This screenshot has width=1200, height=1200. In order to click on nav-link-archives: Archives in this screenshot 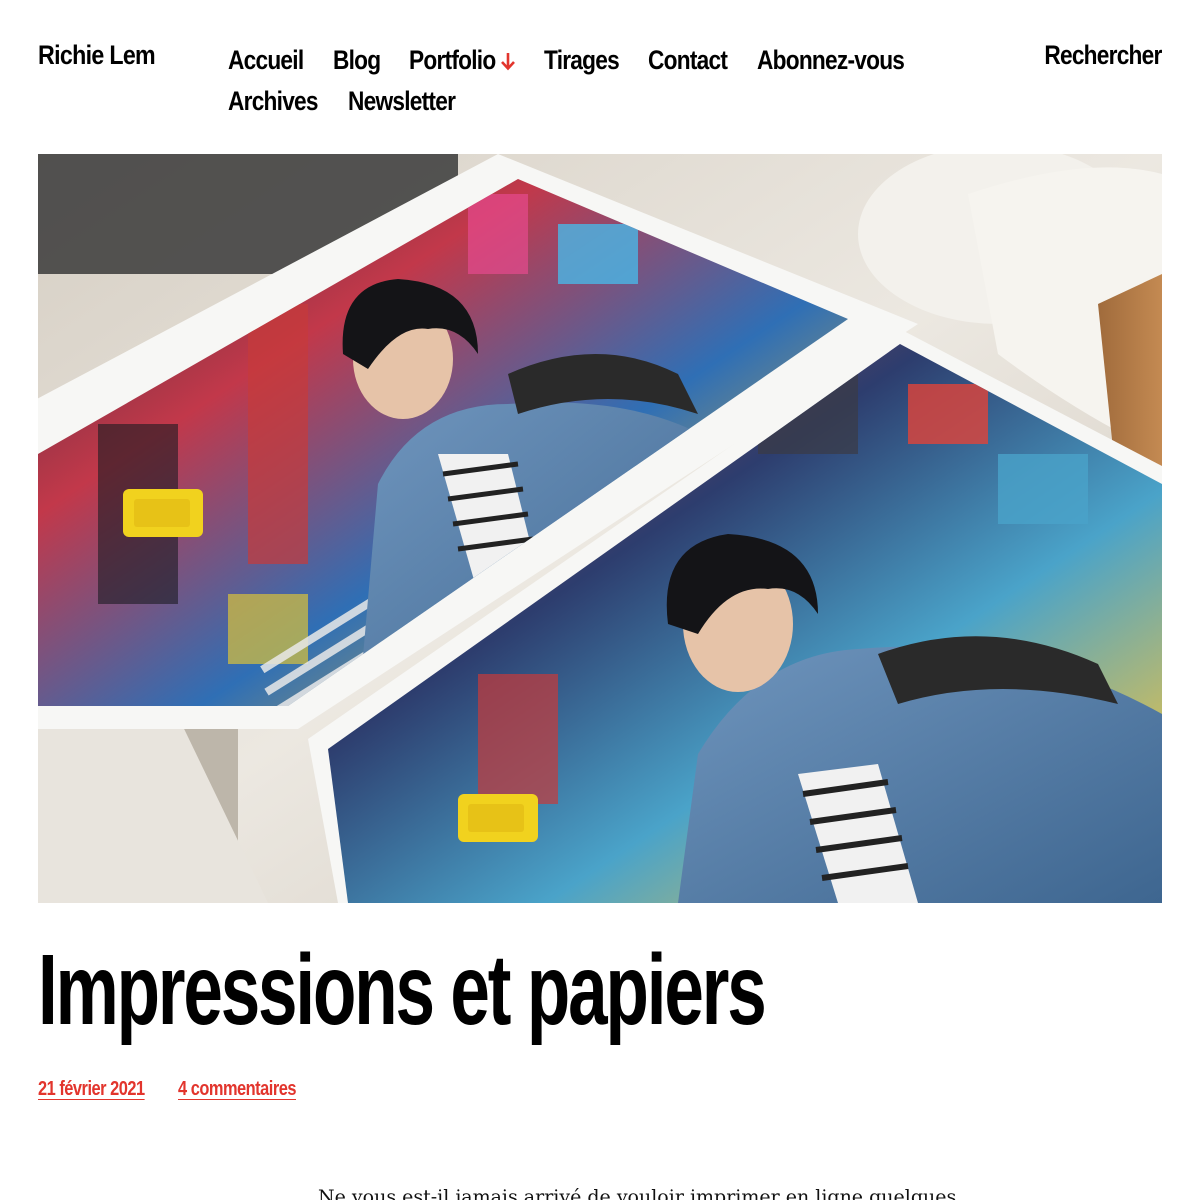, I will do `click(273, 101)`.